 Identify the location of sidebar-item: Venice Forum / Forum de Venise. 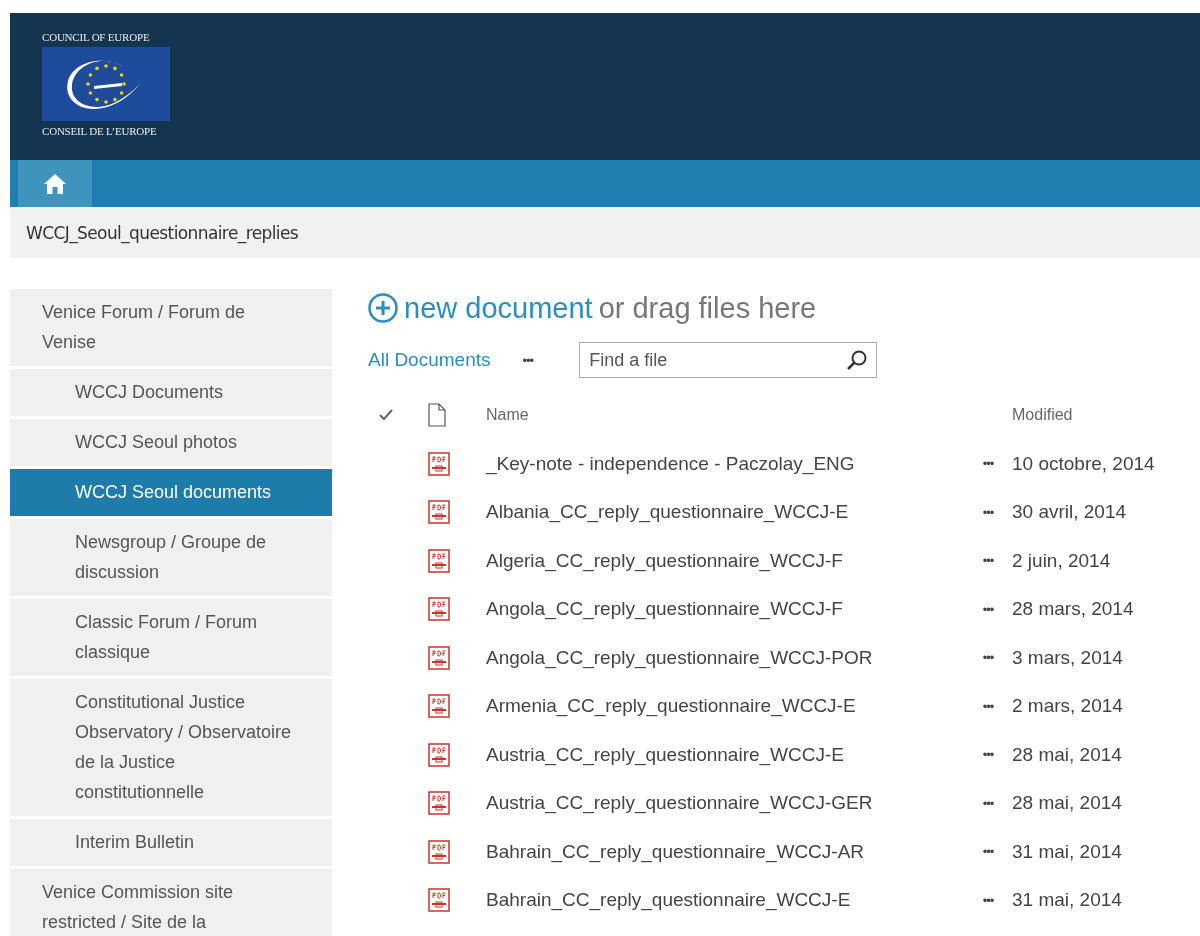
(171, 327).